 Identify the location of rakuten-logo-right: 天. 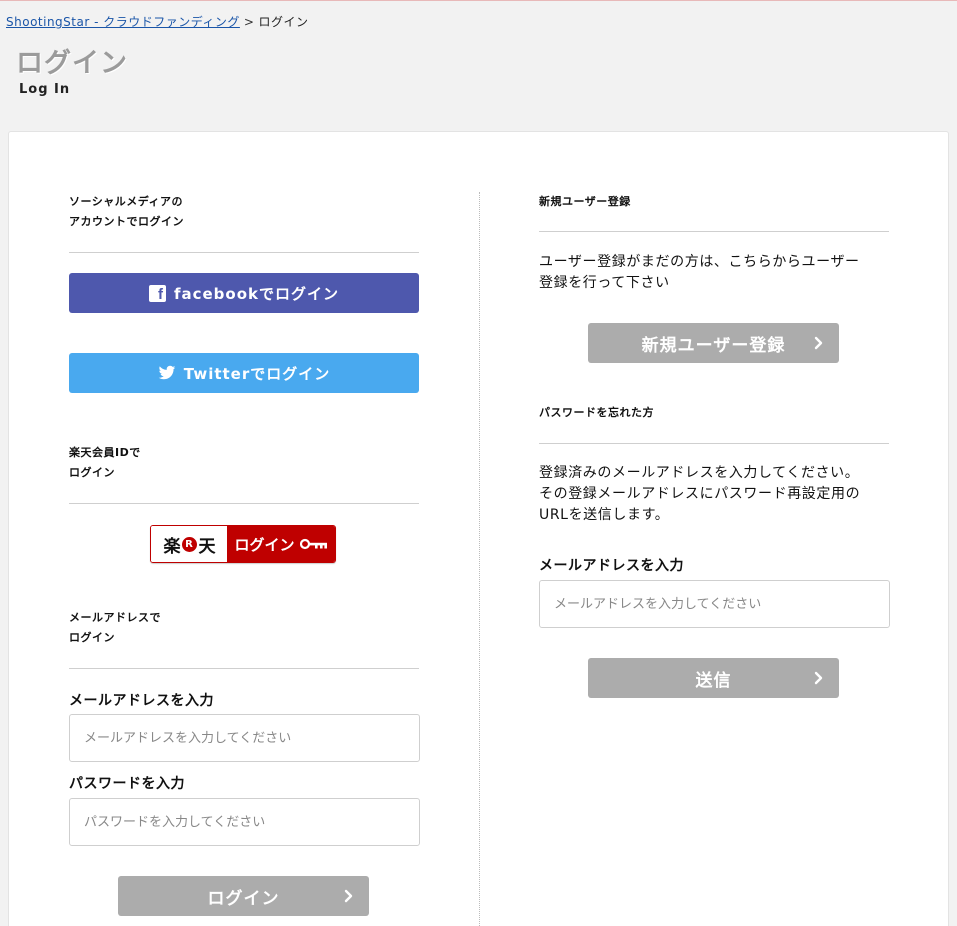
(207, 546).